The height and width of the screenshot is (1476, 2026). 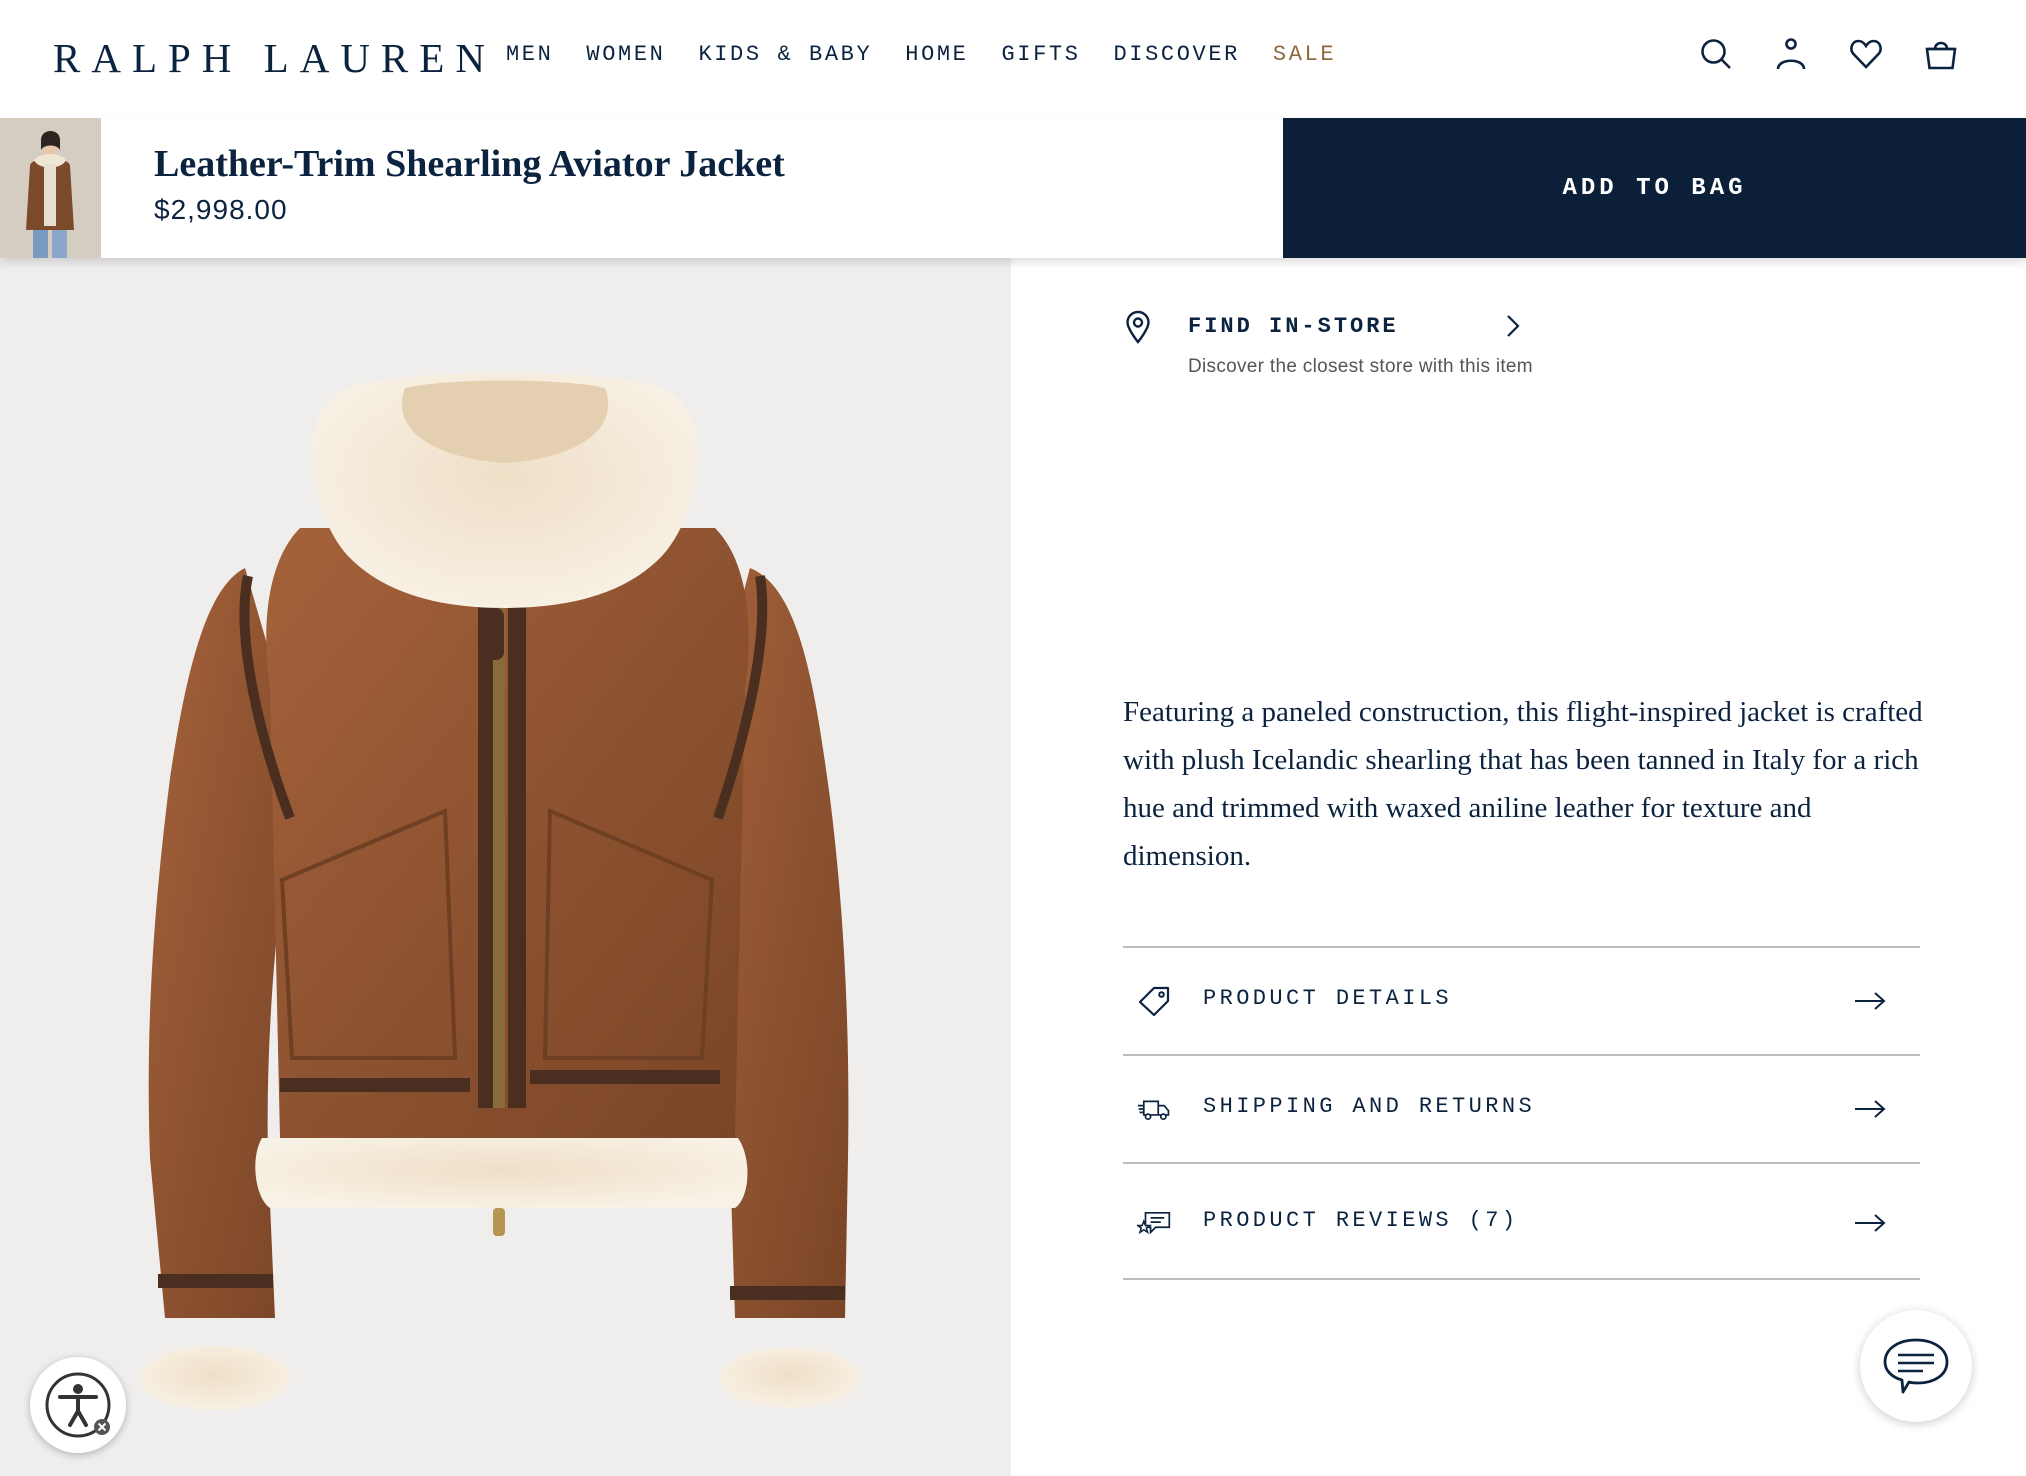 I want to click on chat-widget-button, so click(x=1916, y=1366).